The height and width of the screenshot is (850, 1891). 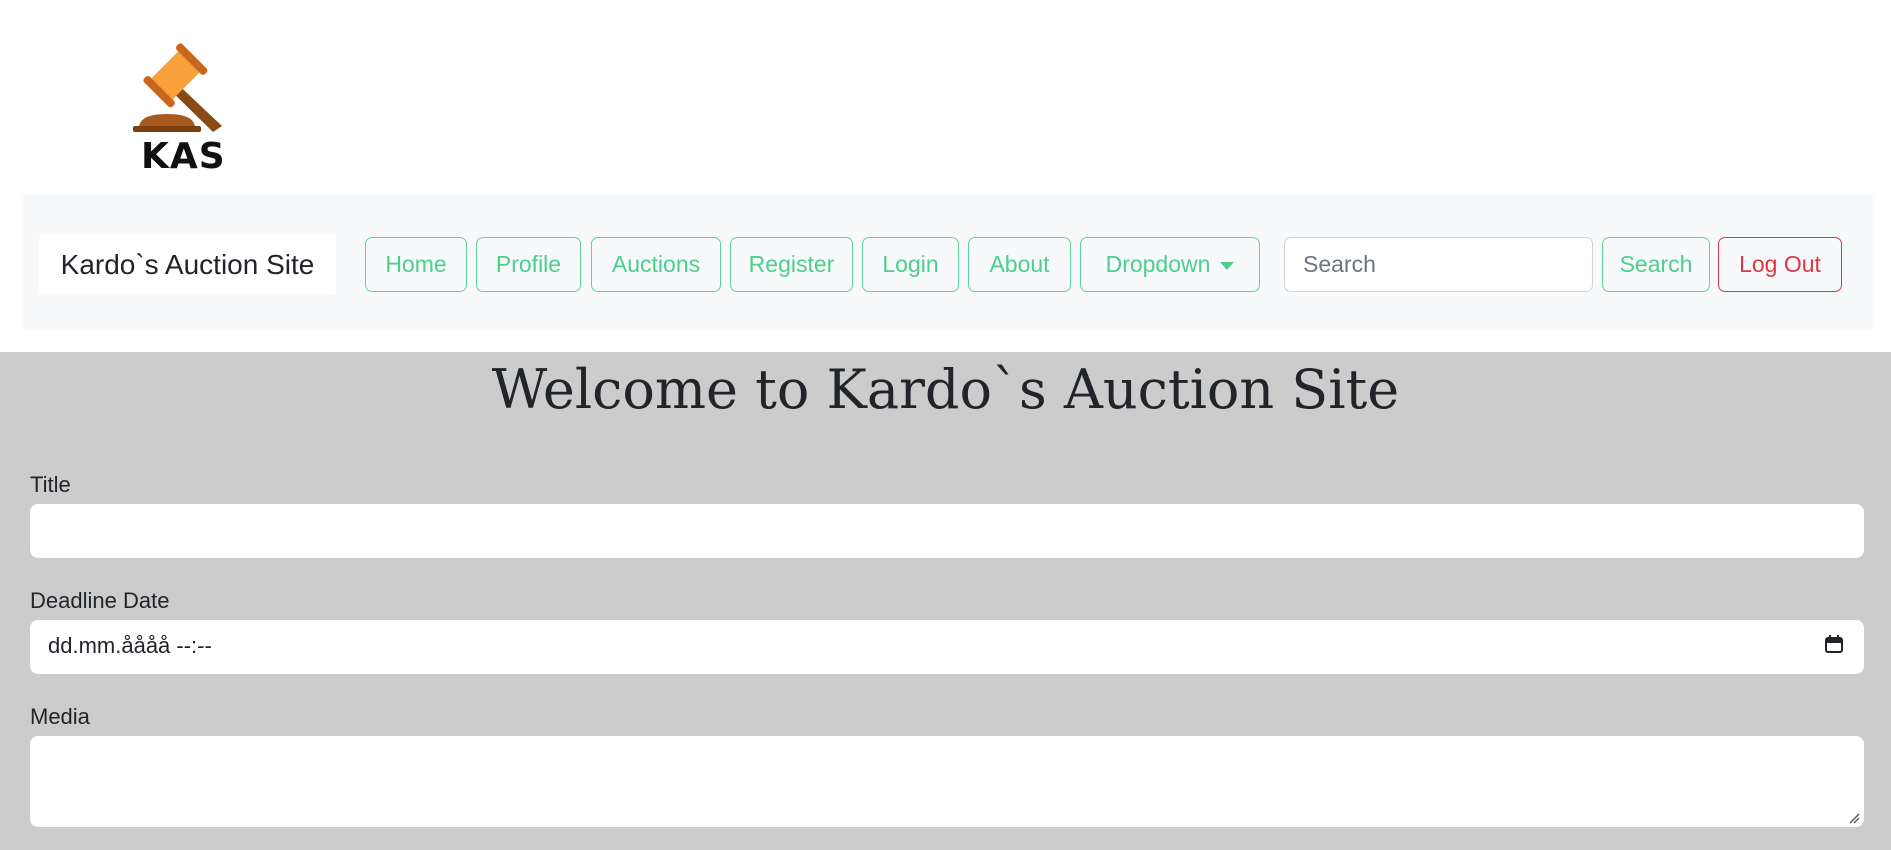 What do you see at coordinates (910, 264) in the screenshot?
I see `nav-login-button: Login` at bounding box center [910, 264].